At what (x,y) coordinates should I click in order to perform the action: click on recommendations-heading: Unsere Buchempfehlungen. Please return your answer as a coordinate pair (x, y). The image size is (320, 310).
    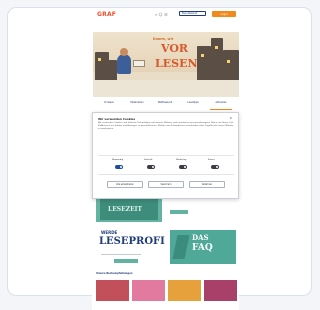
    Looking at the image, I should click on (114, 273).